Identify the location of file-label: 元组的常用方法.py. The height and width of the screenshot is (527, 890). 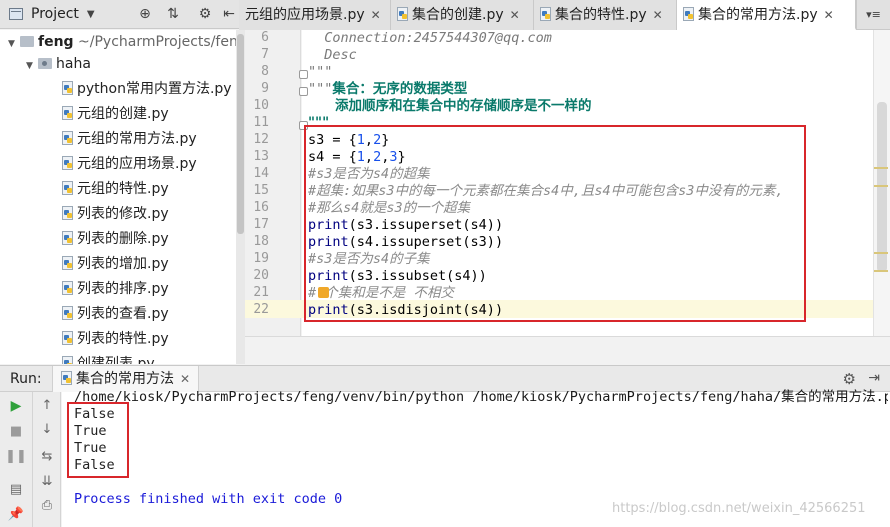
(137, 139).